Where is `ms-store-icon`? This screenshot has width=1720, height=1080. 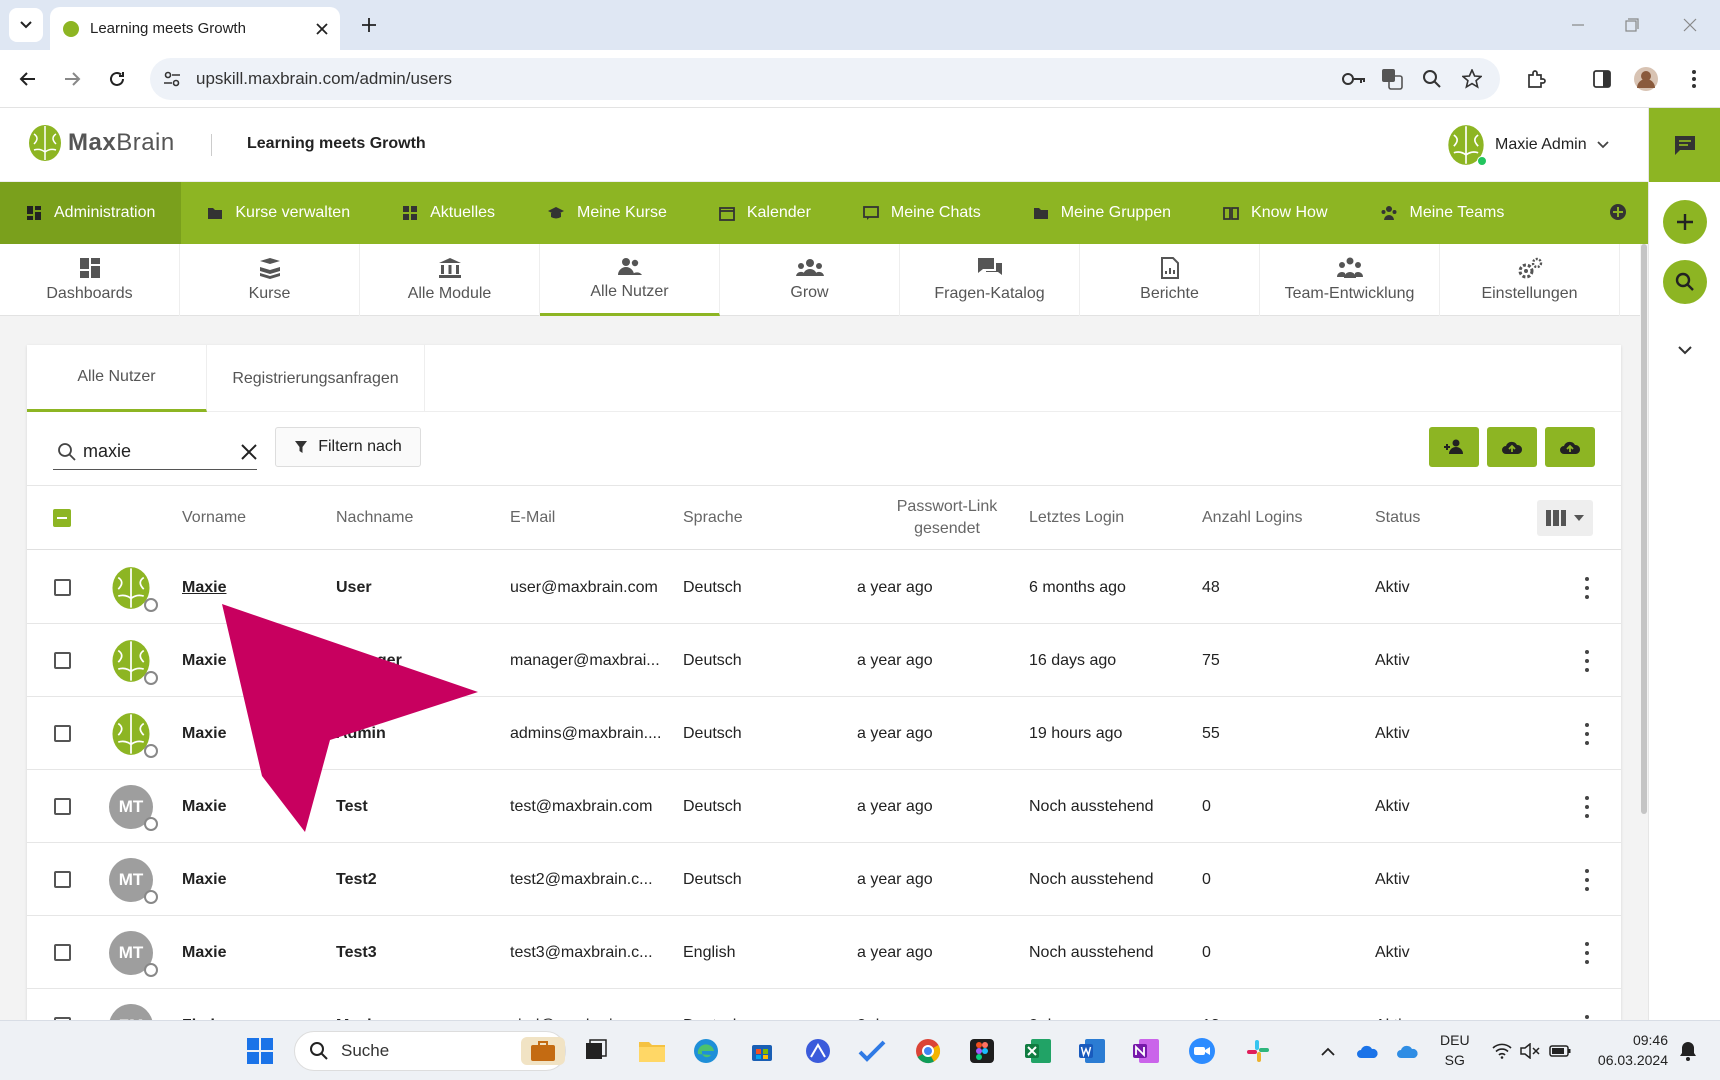
ms-store-icon is located at coordinates (762, 1051).